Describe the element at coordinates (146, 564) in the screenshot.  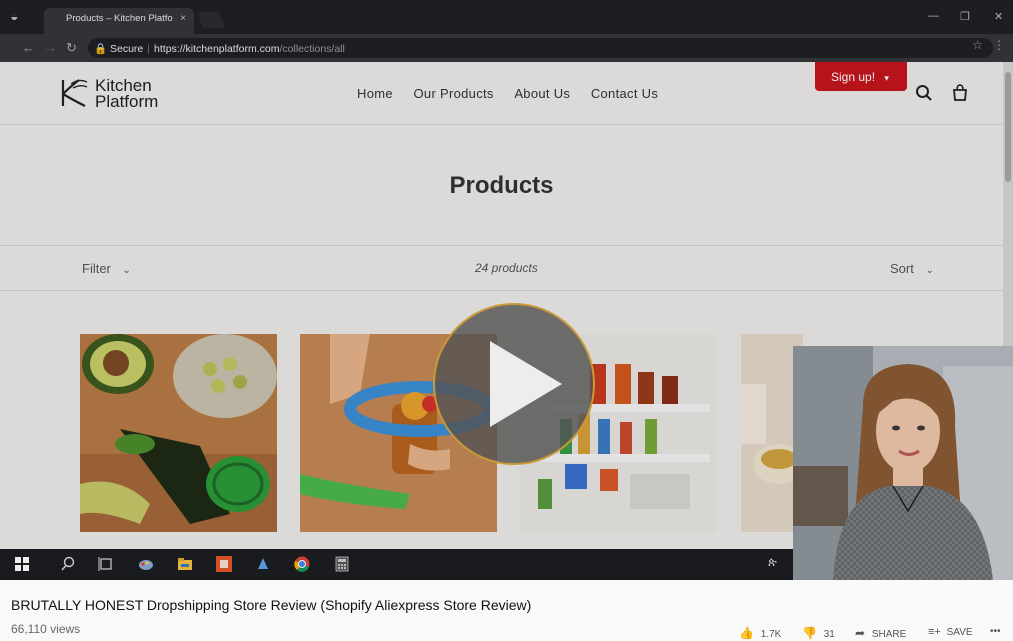
I see `paint-icon` at that location.